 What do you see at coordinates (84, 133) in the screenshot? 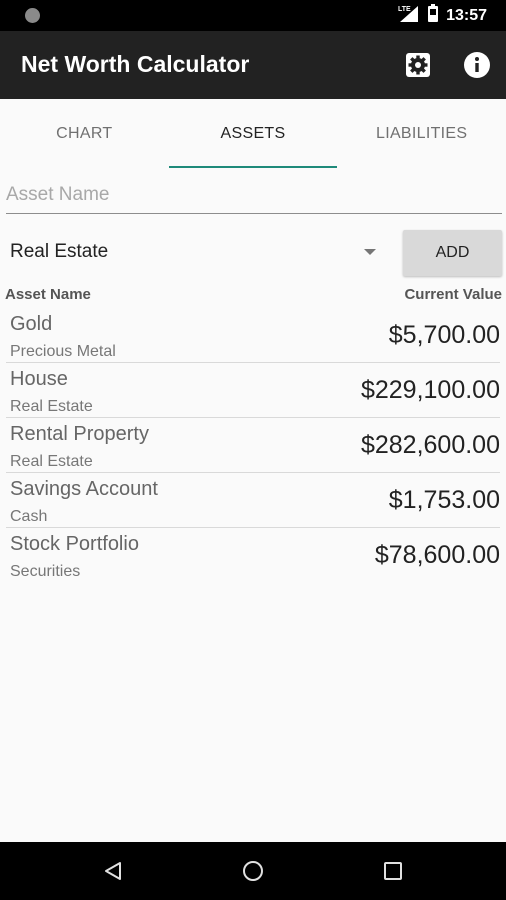
I see `tab-chart: CHART` at bounding box center [84, 133].